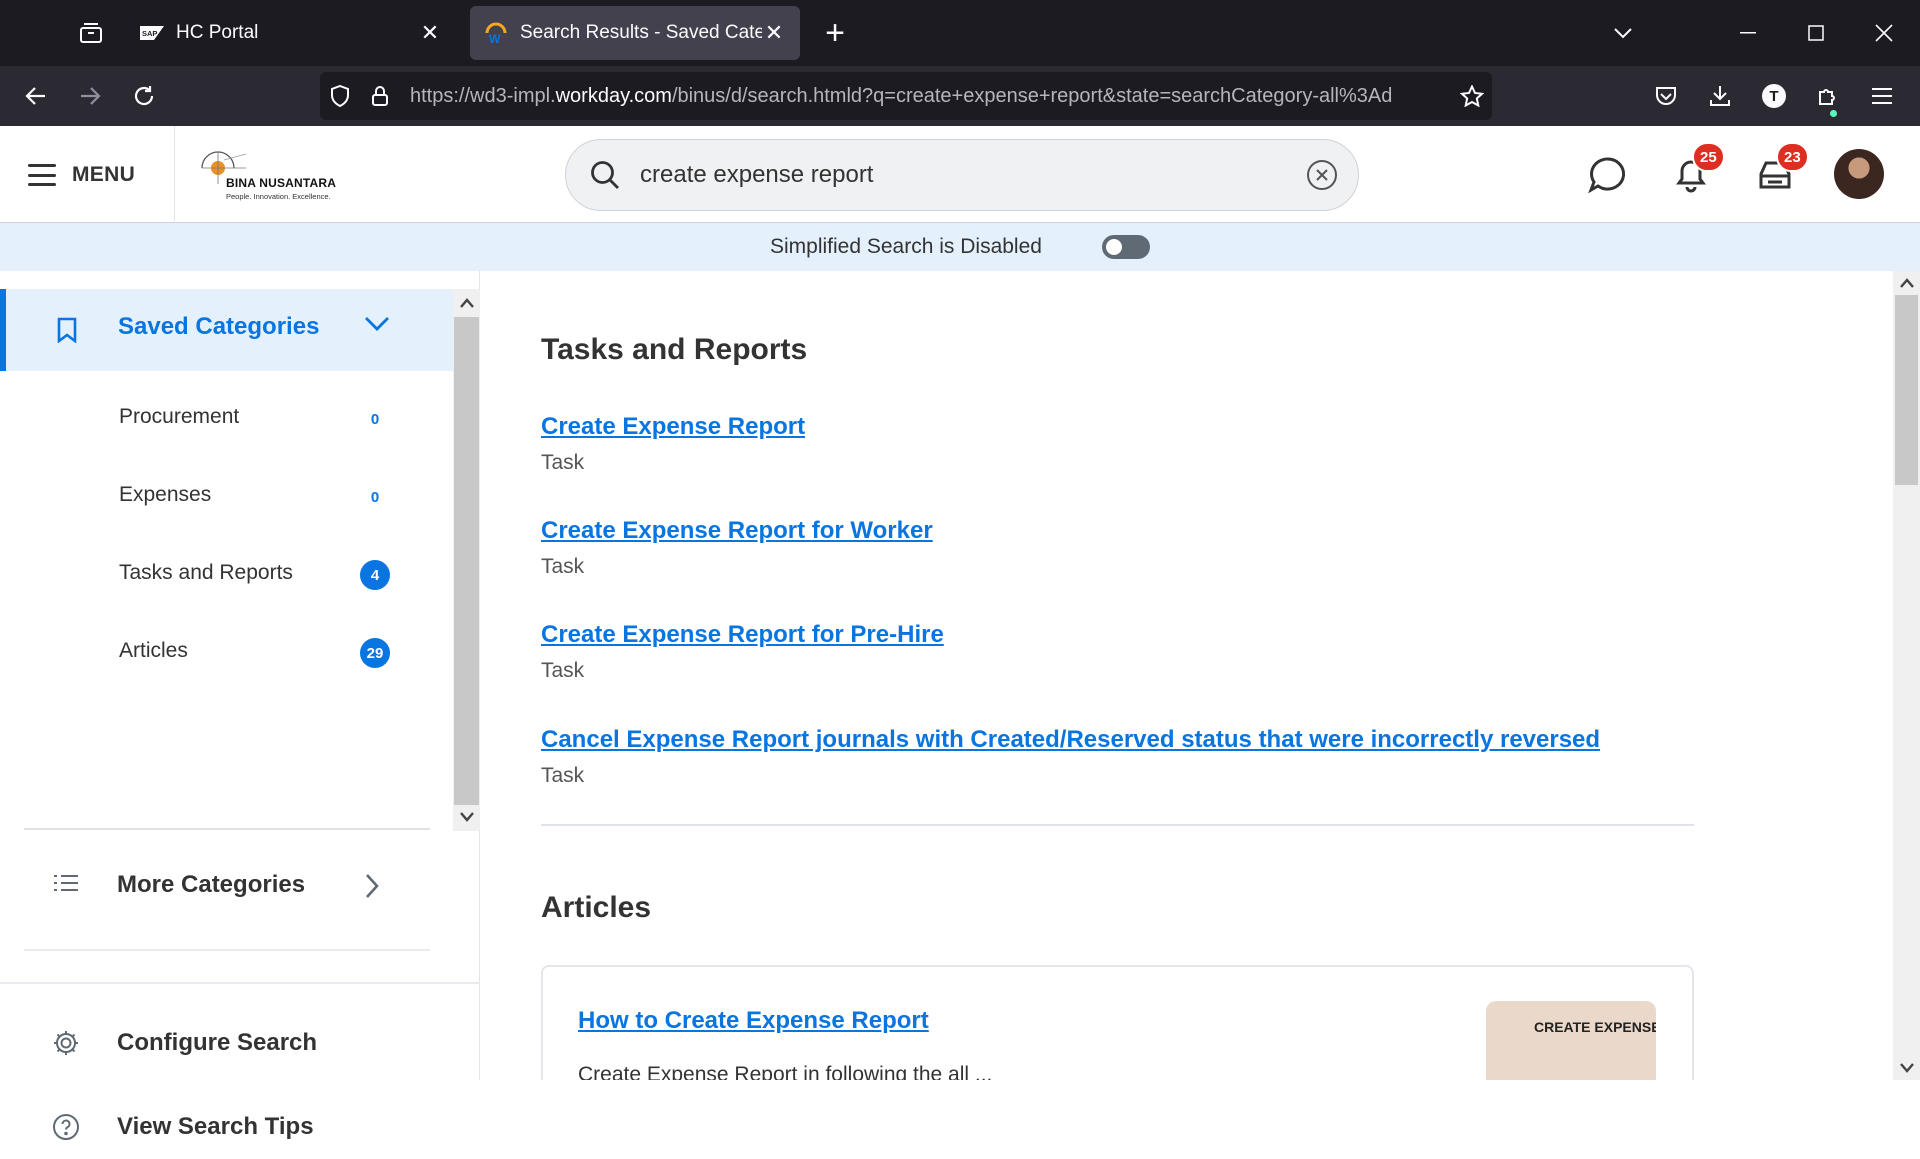 The width and height of the screenshot is (1920, 1159). I want to click on category-item-tasks-and-reports: Tasks and Reports 4, so click(226, 575).